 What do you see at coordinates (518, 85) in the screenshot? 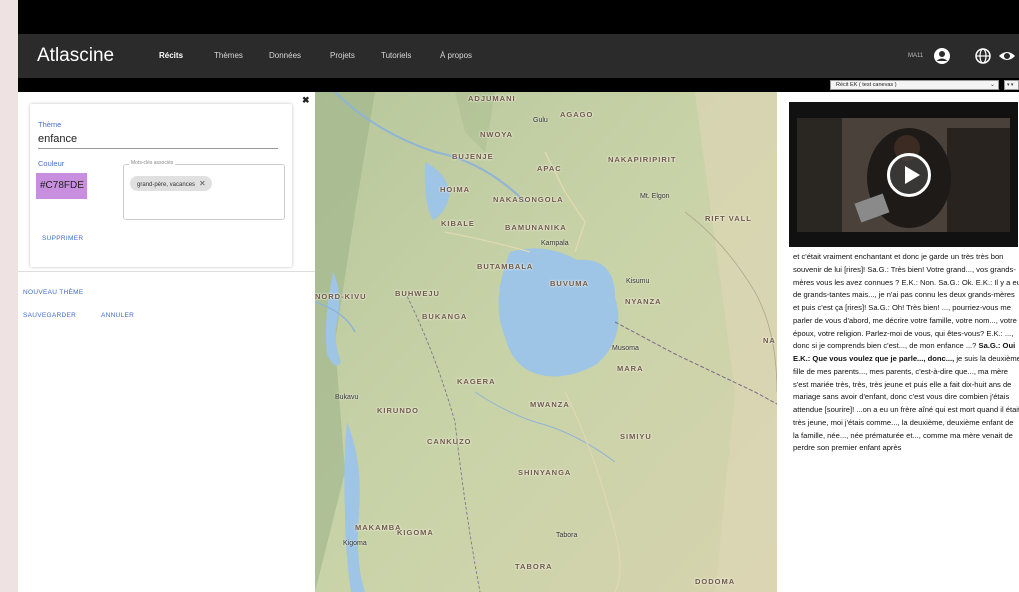
I see `sub-toolbar: Récit EK ( test canevas ) ⌄ ▾ ▾` at bounding box center [518, 85].